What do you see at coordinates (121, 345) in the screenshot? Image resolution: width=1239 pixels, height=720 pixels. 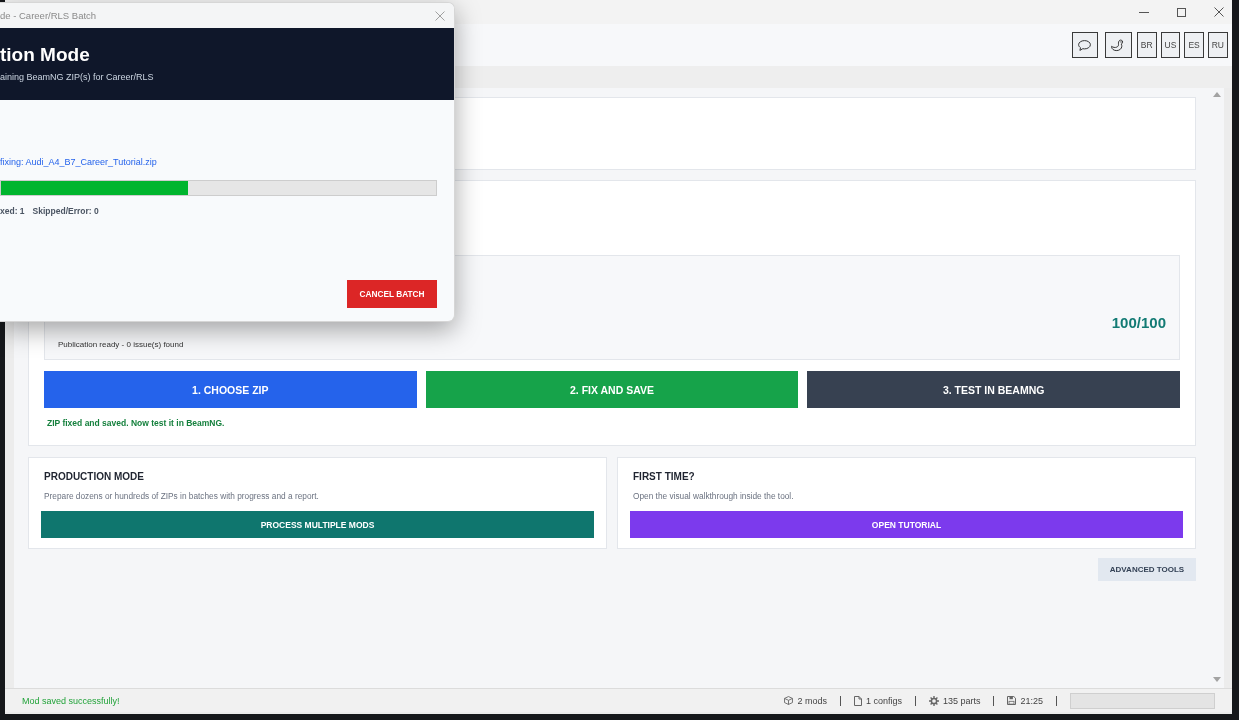 I see `status-text: Publication ready - 0 issue(s) found` at bounding box center [121, 345].